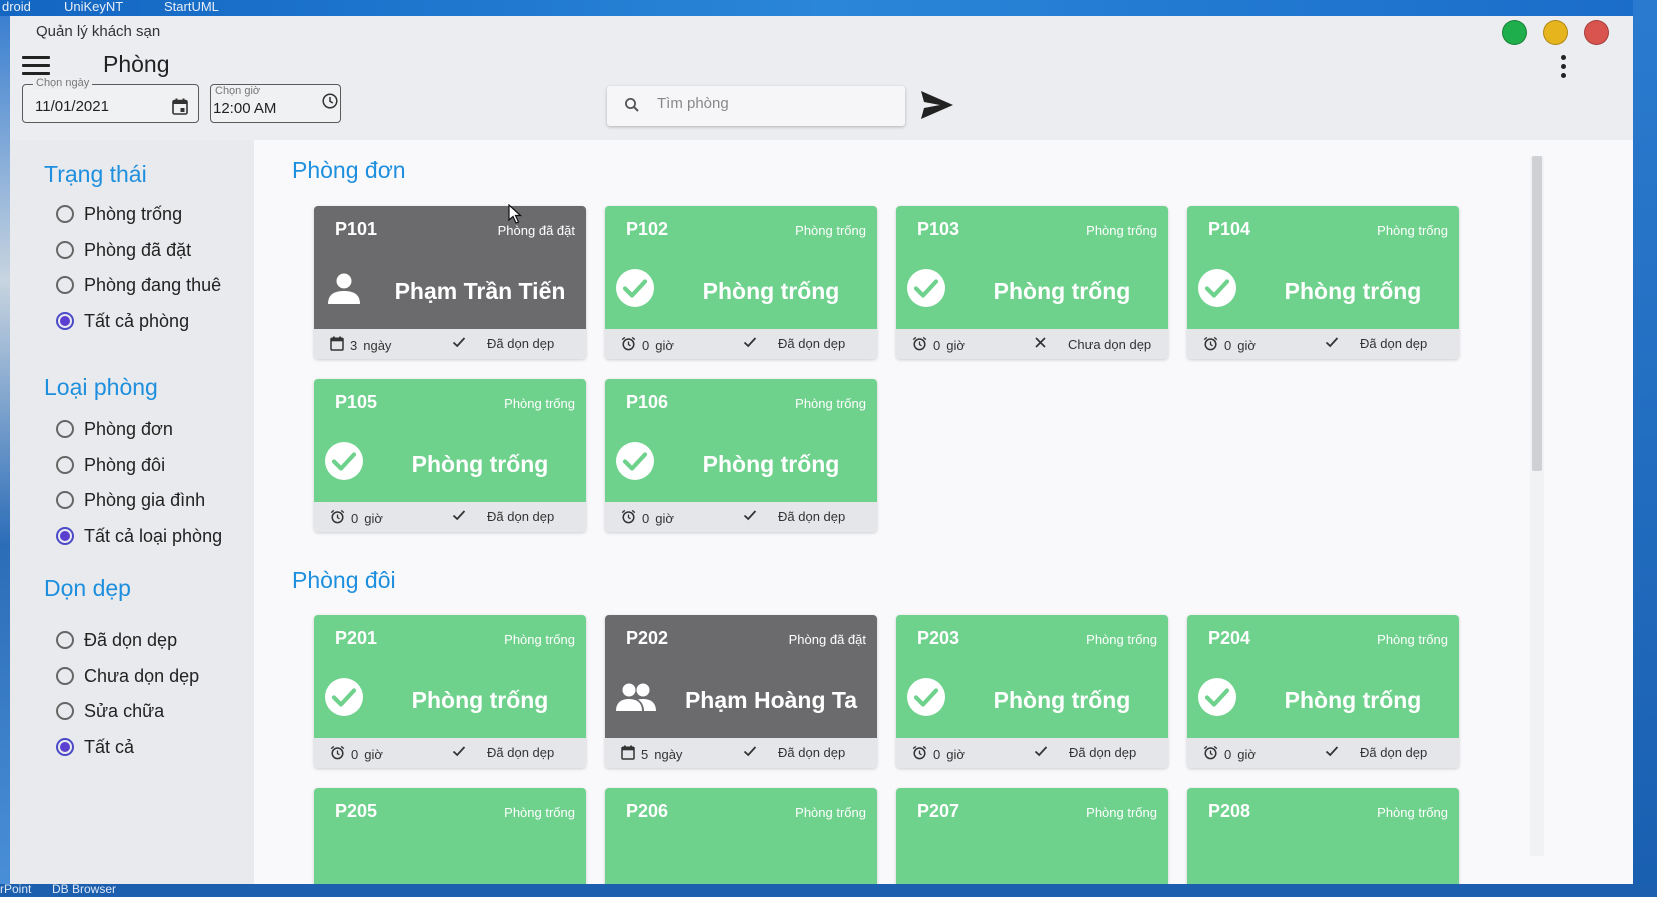  Describe the element at coordinates (98, 31) in the screenshot. I see `window-title: Quản lý khách sạn` at that location.